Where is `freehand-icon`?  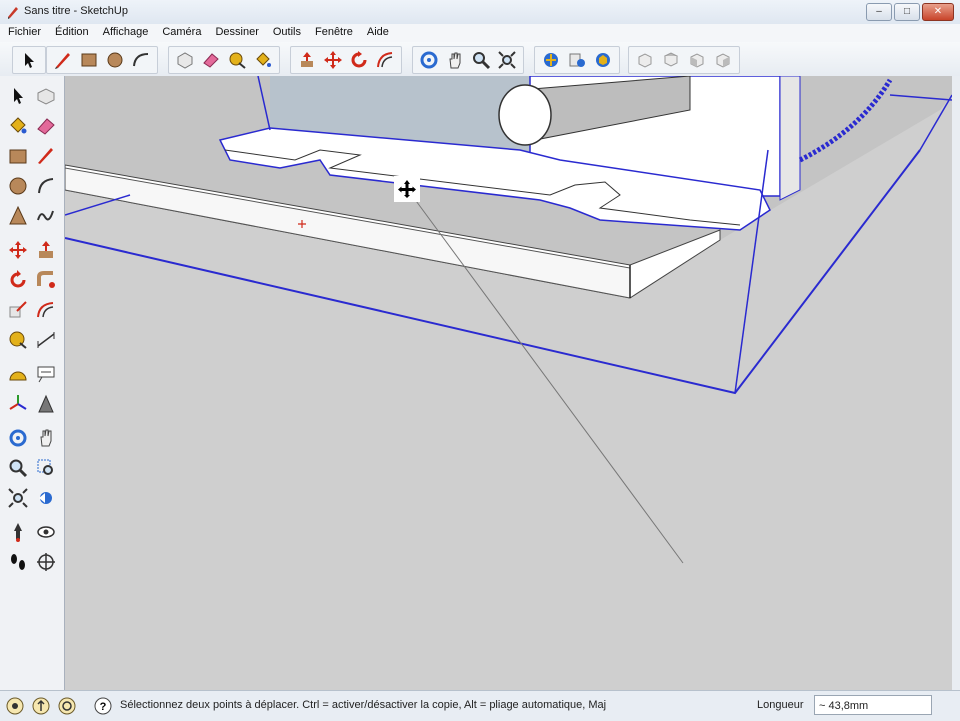 freehand-icon is located at coordinates (46, 215).